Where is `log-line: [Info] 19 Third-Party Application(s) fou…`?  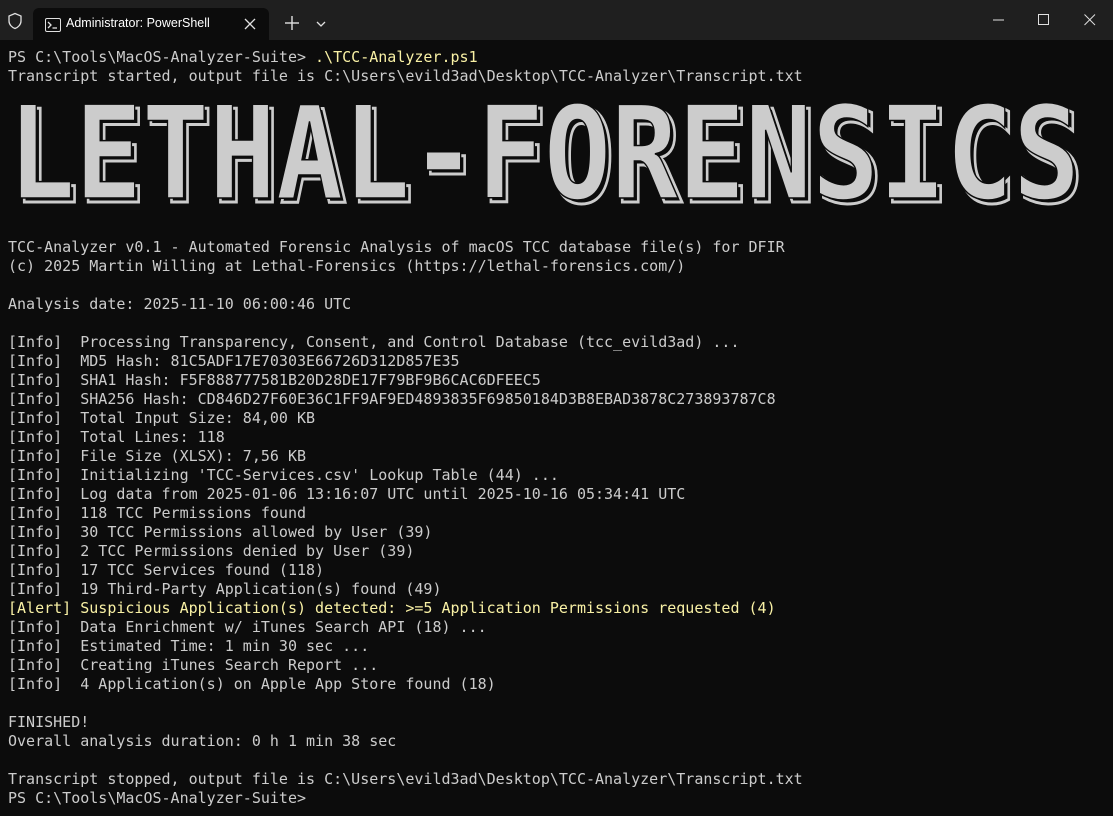 log-line: [Info] 19 Third-Party Application(s) fou… is located at coordinates (225, 589).